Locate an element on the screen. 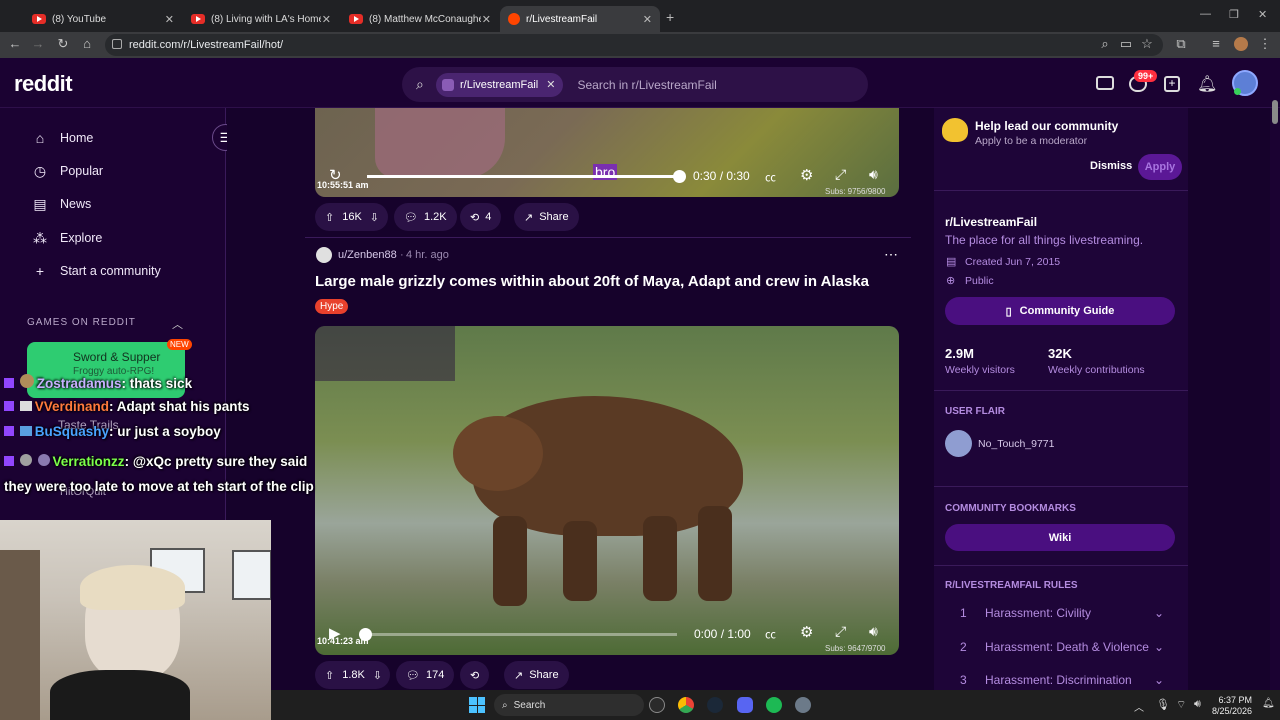 The width and height of the screenshot is (1280, 720). share-label: Share is located at coordinates (554, 217).